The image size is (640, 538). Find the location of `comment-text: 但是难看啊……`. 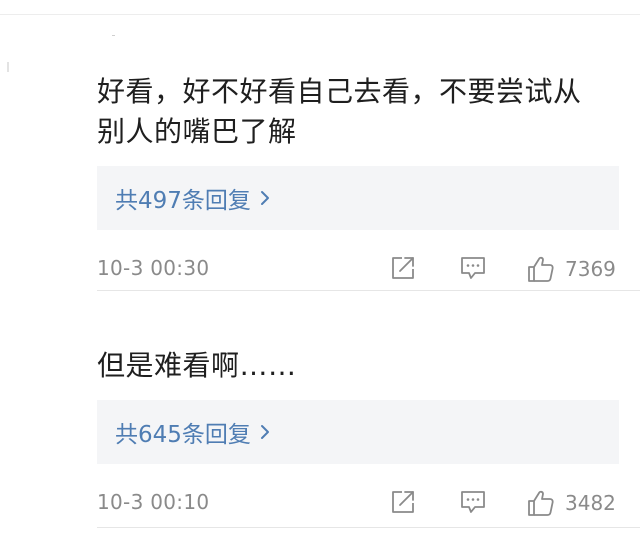

comment-text: 但是难看啊…… is located at coordinates (197, 365).